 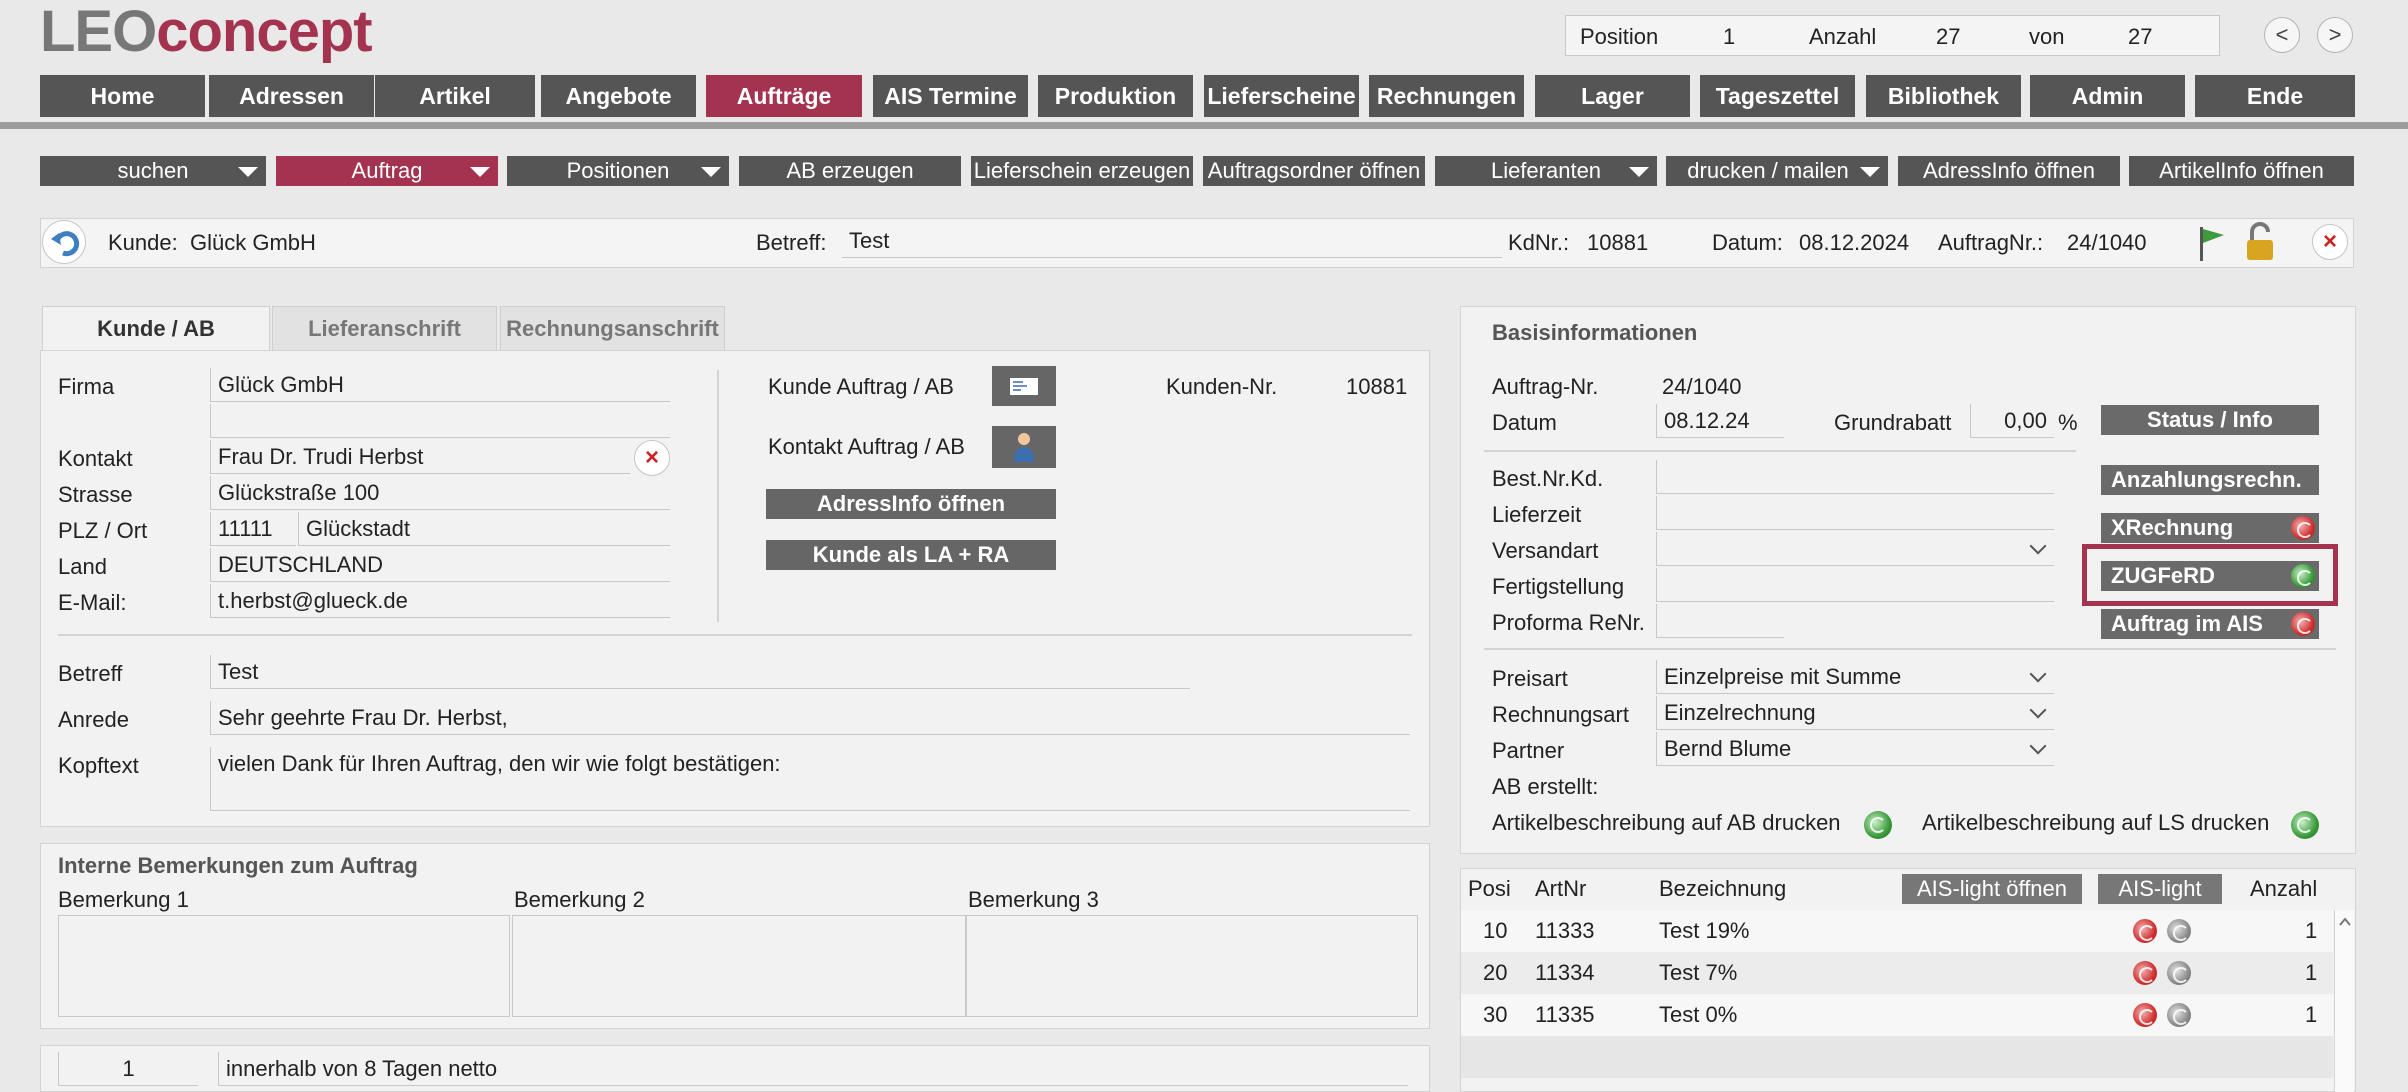 What do you see at coordinates (950, 96) in the screenshot?
I see `menu-ais-termine: AIS Termine` at bounding box center [950, 96].